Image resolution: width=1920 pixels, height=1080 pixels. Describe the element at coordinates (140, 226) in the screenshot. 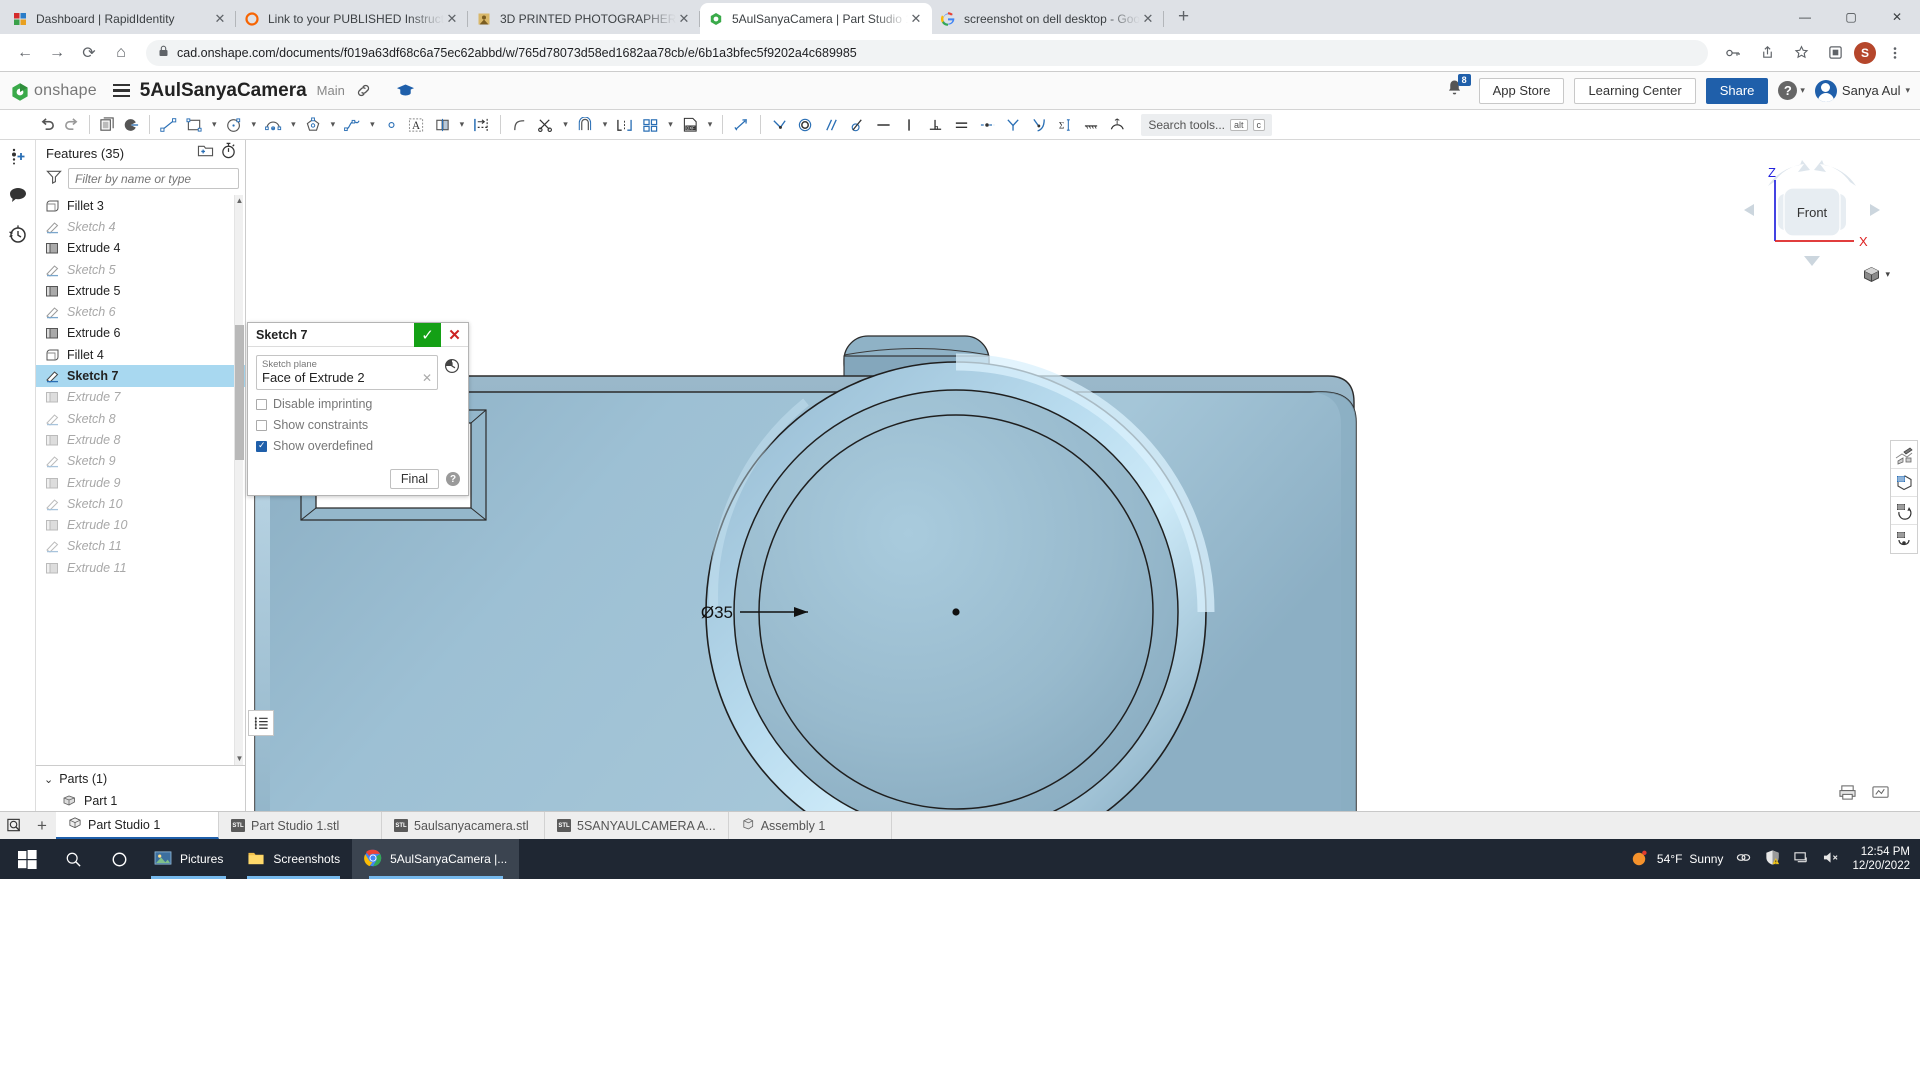

I see `feature-row-sketch4: Sketch 4` at that location.